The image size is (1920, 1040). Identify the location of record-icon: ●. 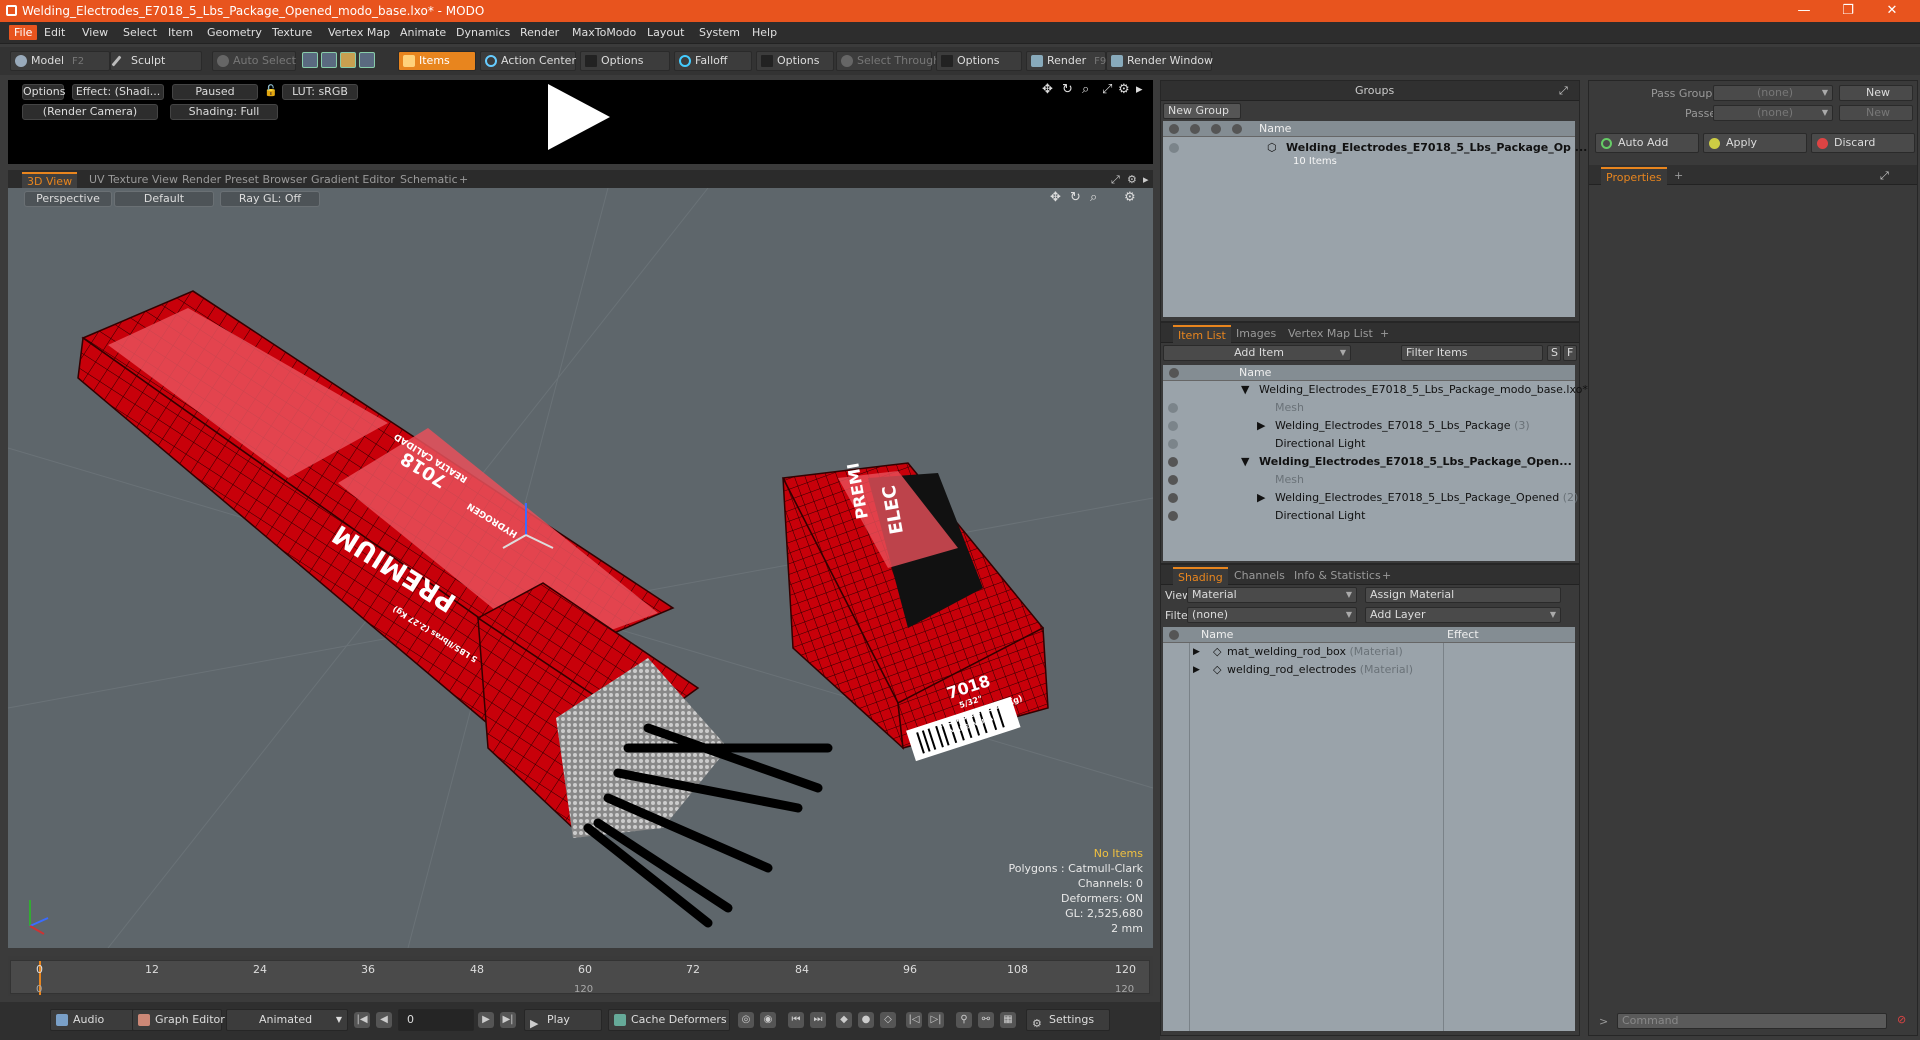
(866, 1020).